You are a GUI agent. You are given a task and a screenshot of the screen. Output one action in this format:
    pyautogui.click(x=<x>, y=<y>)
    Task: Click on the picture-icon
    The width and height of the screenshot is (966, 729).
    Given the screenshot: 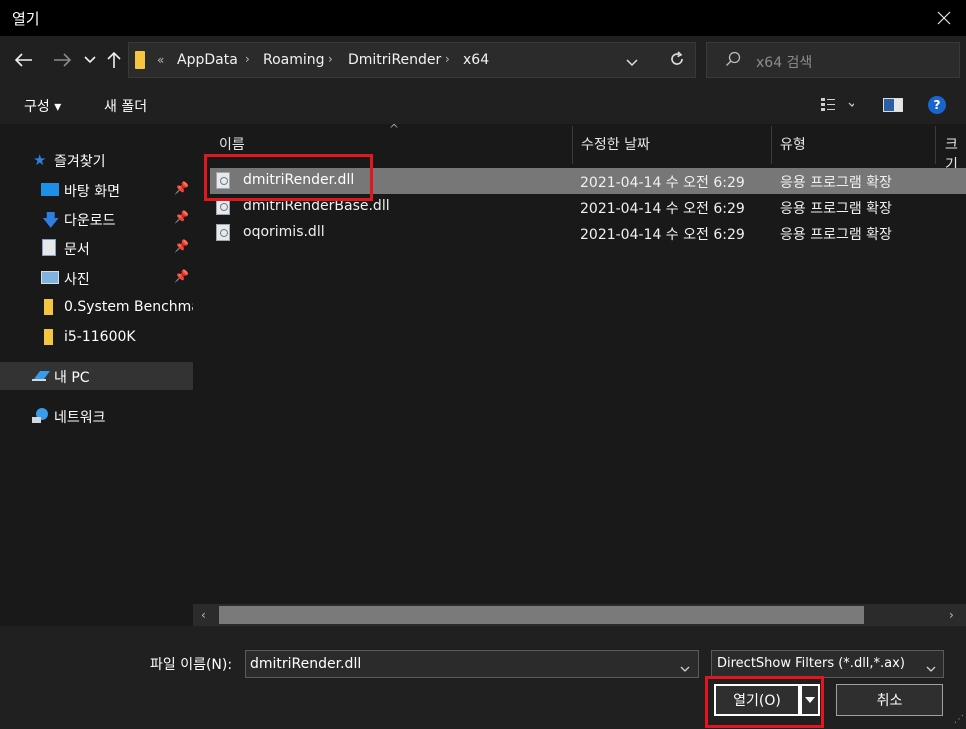 What is the action you would take?
    pyautogui.click(x=50, y=277)
    